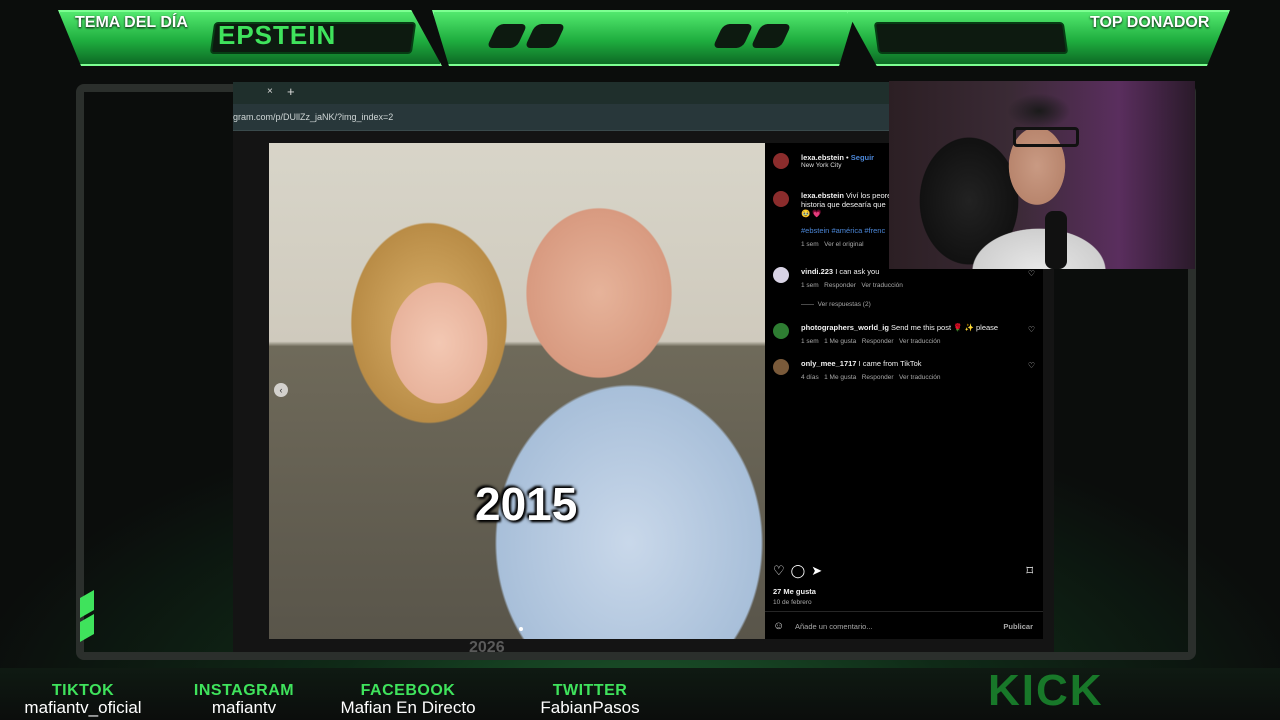  I want to click on social-instagram: INSTAGRAM mafiantv, so click(244, 700).